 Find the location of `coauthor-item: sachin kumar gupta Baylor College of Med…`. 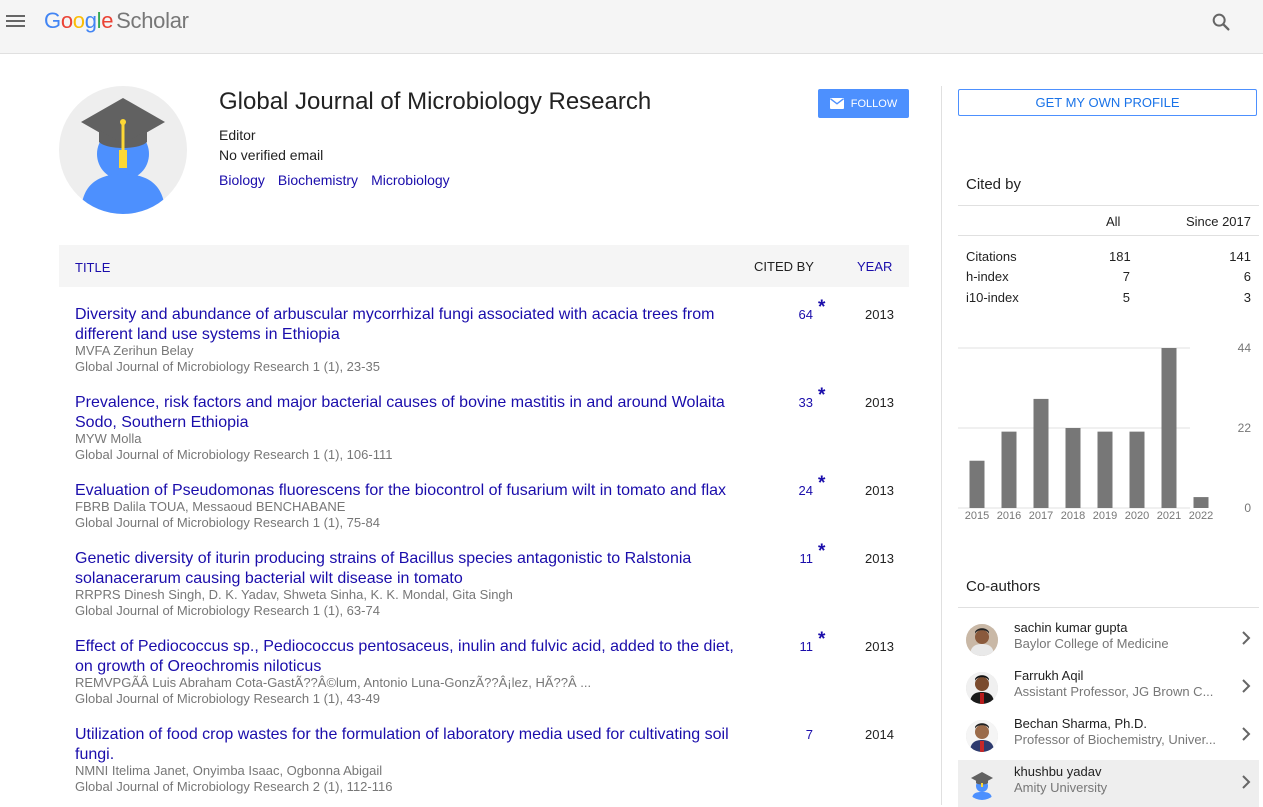

coauthor-item: sachin kumar gupta Baylor College of Med… is located at coordinates (1108, 639).